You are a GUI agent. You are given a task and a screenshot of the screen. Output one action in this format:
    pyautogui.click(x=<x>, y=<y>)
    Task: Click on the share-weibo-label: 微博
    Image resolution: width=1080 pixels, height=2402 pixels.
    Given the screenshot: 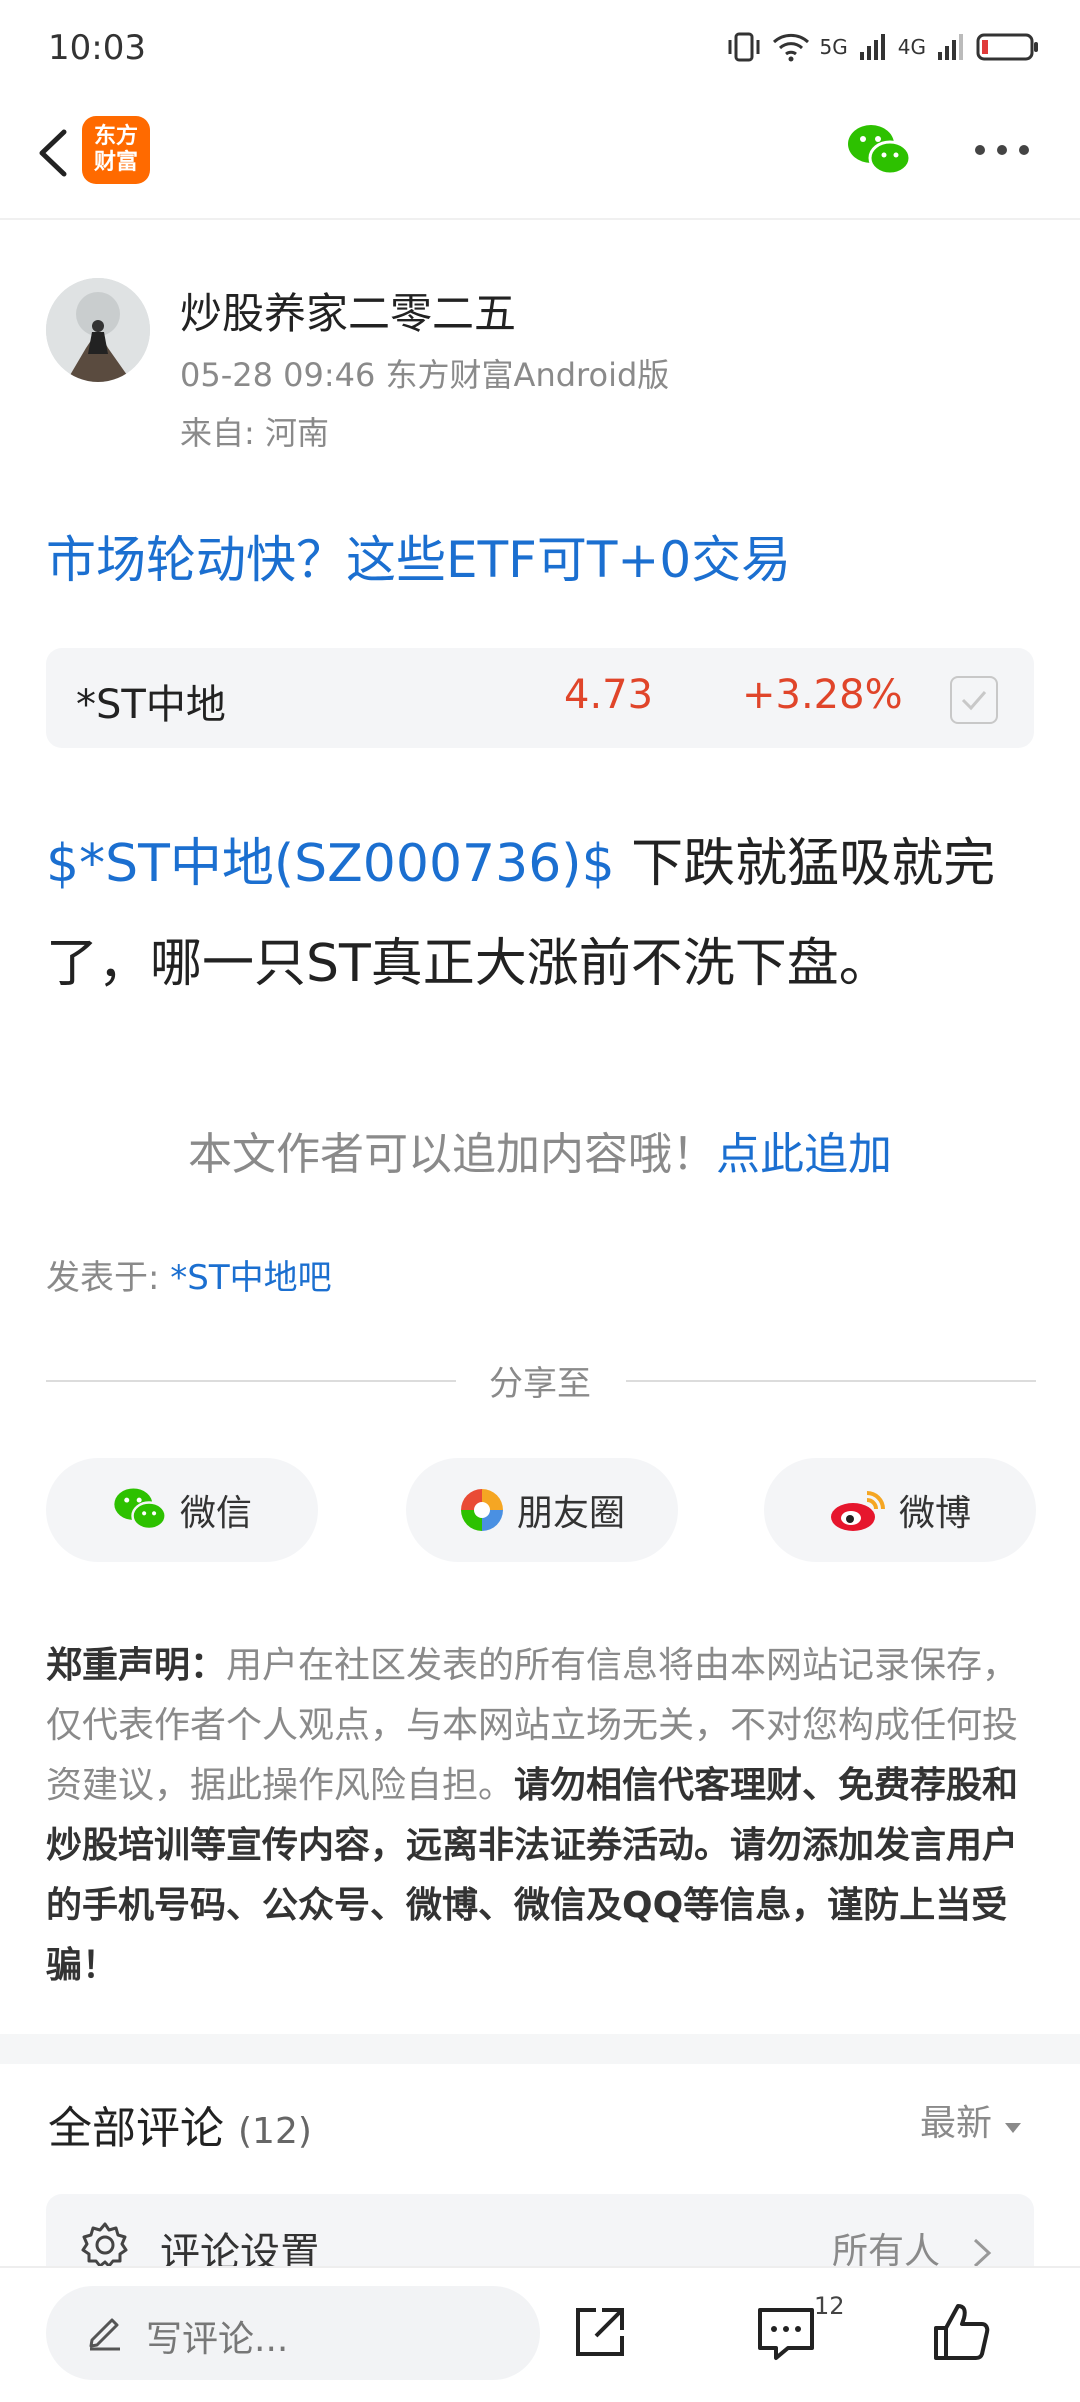 What is the action you would take?
    pyautogui.click(x=934, y=1513)
    